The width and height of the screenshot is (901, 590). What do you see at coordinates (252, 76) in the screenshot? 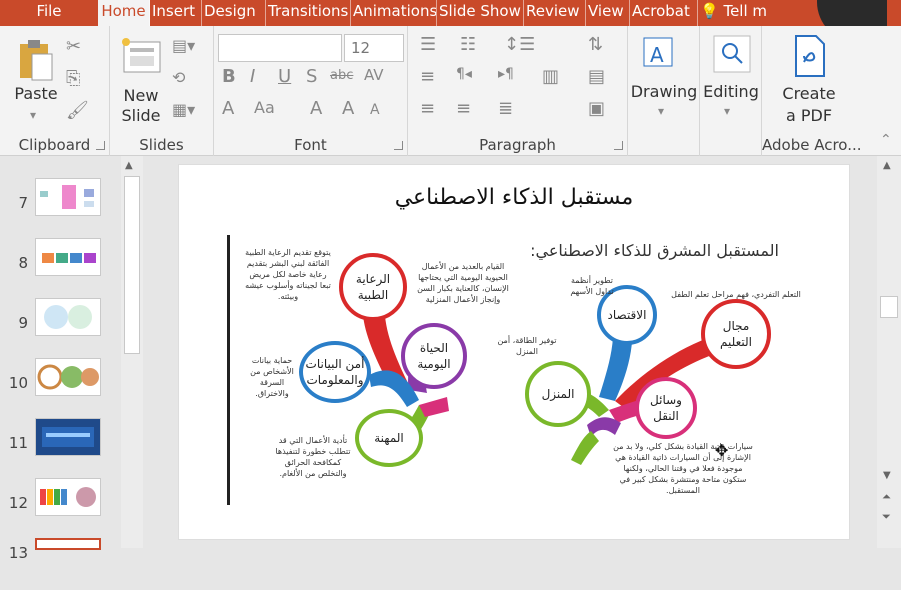
I see `italic-icon: I` at bounding box center [252, 76].